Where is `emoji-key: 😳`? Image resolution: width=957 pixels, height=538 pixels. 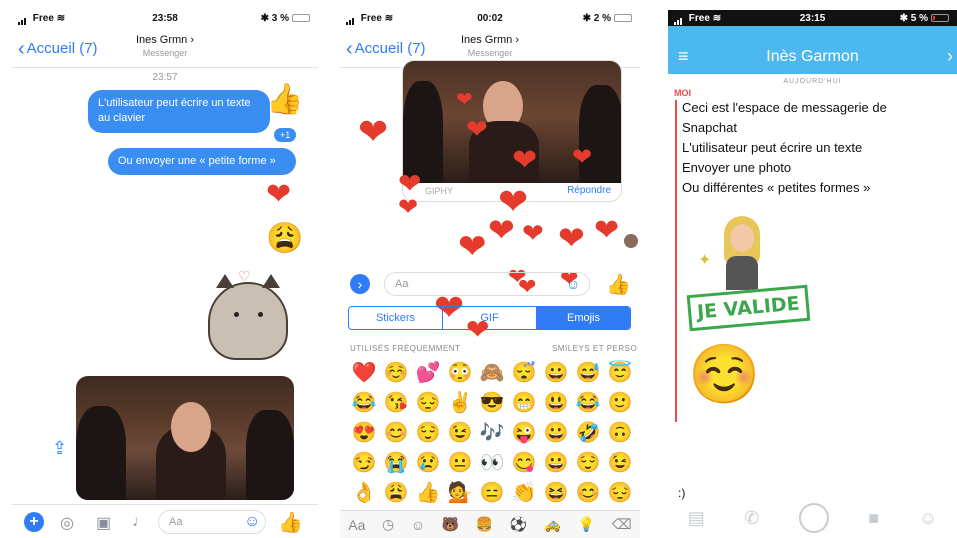 emoji-key: 😳 is located at coordinates (460, 375).